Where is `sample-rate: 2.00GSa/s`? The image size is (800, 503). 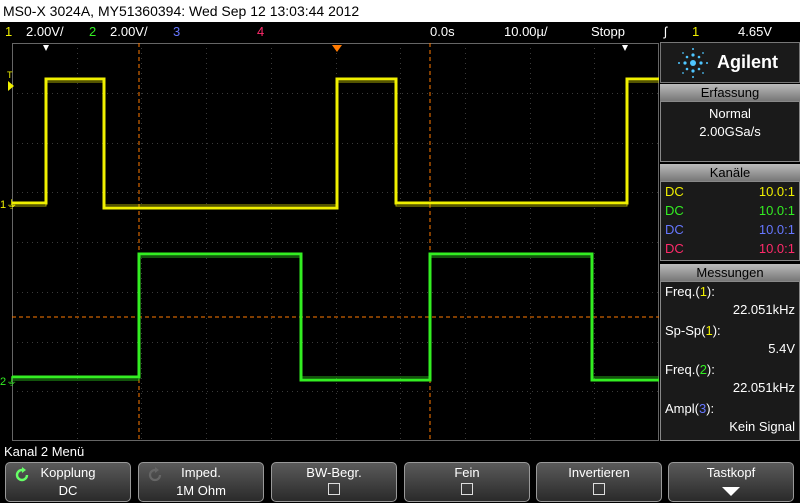 sample-rate: 2.00GSa/s is located at coordinates (730, 131).